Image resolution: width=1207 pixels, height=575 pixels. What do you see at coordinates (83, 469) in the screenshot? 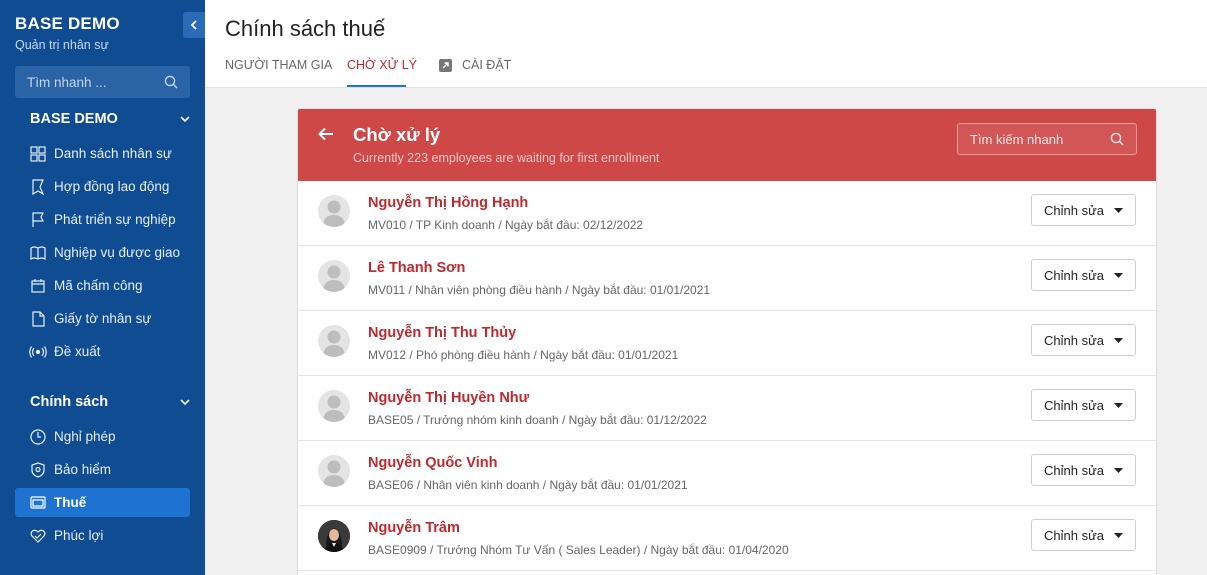
I see `sidebar-item-label: Bảo hiểm` at bounding box center [83, 469].